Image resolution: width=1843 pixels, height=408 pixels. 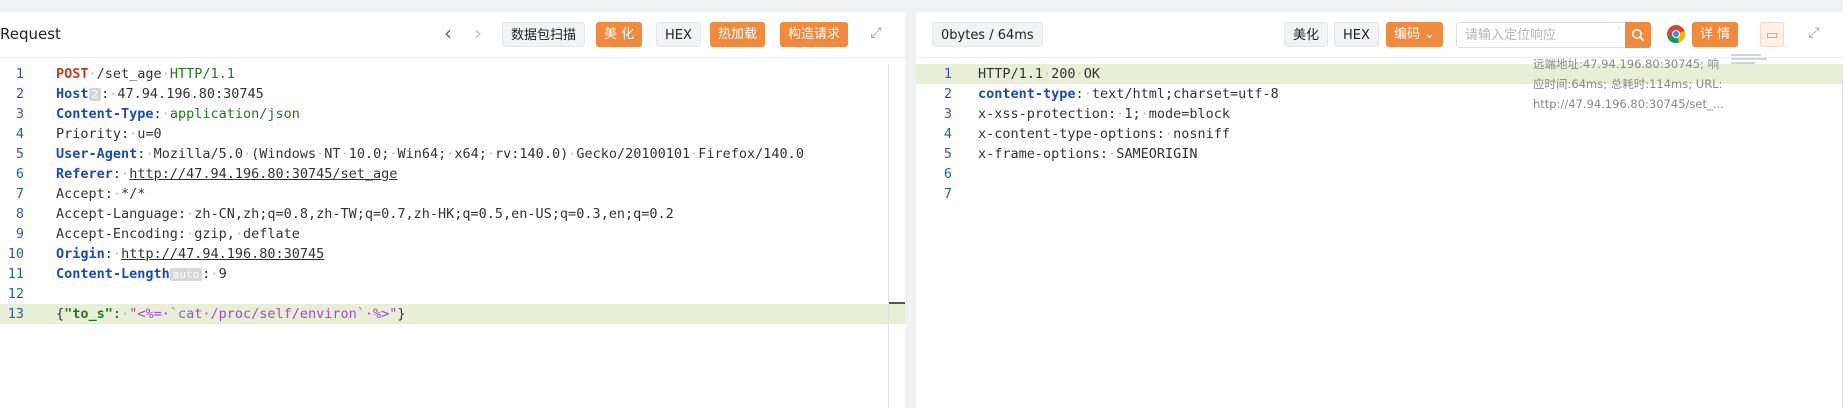 I want to click on line-number: 3, so click(x=19, y=114).